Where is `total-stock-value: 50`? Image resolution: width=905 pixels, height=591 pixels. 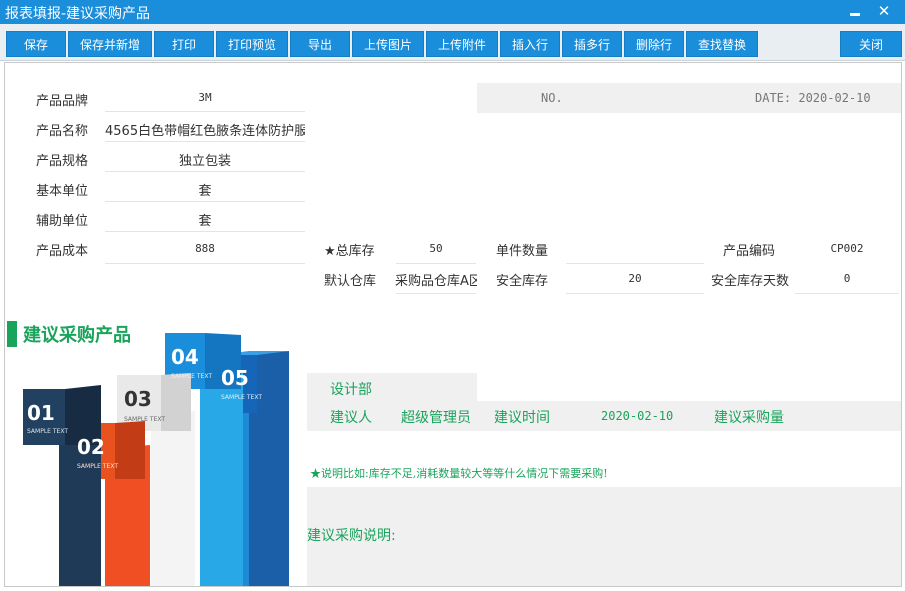
total-stock-value: 50 is located at coordinates (436, 248).